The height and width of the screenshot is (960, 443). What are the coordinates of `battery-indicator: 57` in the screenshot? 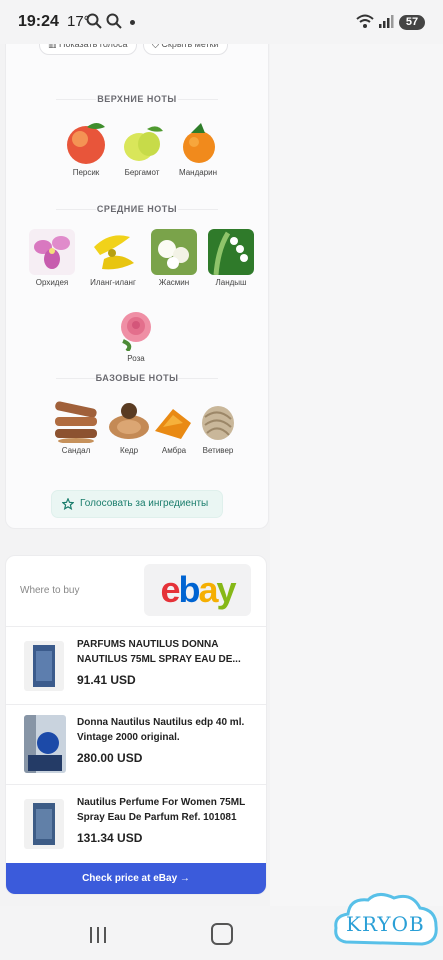 It's located at (412, 22).